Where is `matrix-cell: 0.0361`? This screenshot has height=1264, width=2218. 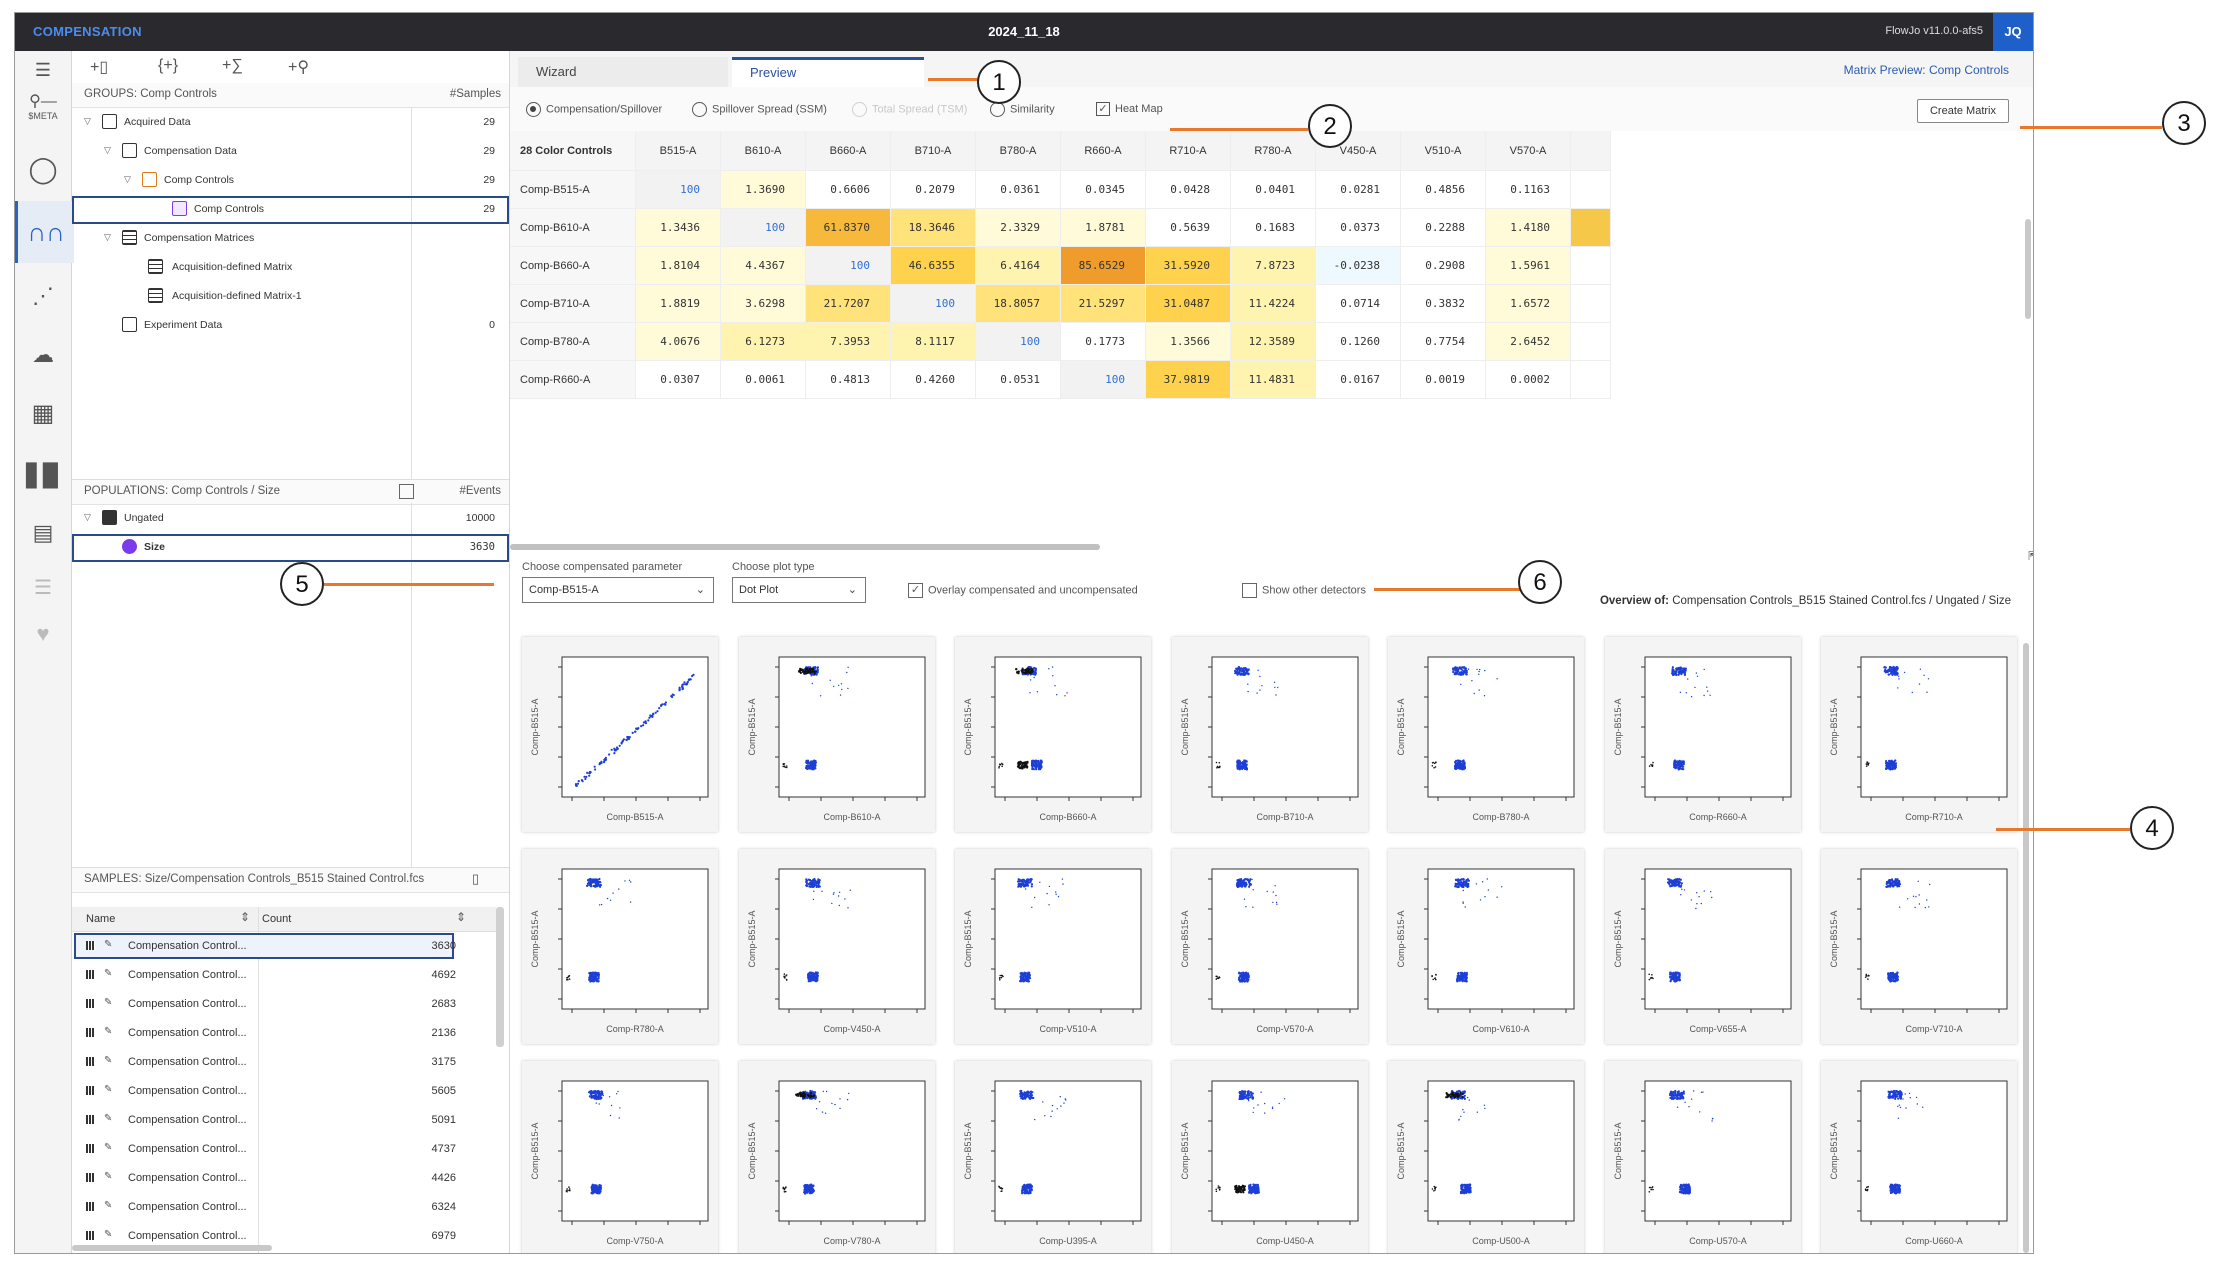 matrix-cell: 0.0361 is located at coordinates (1018, 190).